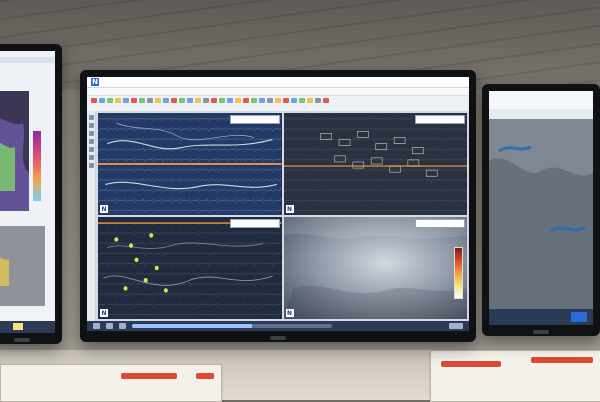 The height and width of the screenshot is (402, 600). Describe the element at coordinates (95, 82) in the screenshot. I see `logo-n-icon: N` at that location.